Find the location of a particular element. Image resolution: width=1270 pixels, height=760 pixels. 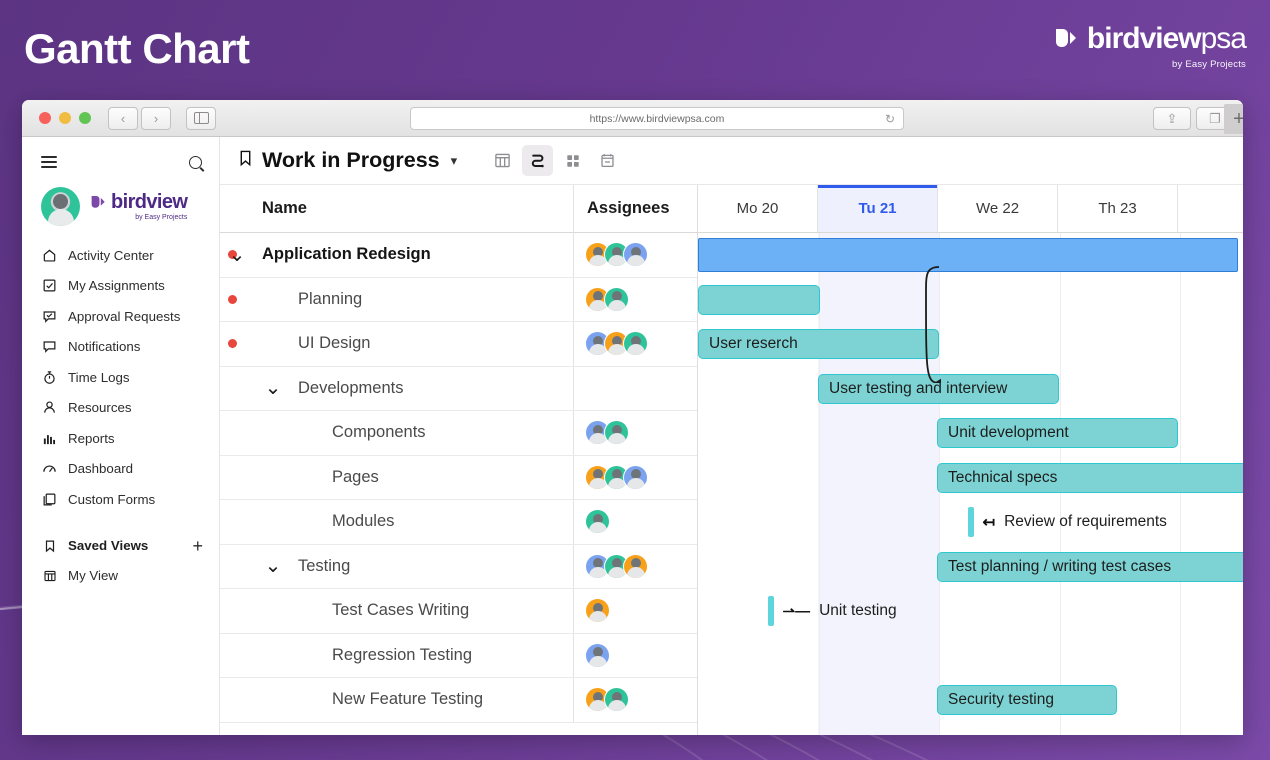

chevron-left-icon: ‹ is located at coordinates (123, 118).